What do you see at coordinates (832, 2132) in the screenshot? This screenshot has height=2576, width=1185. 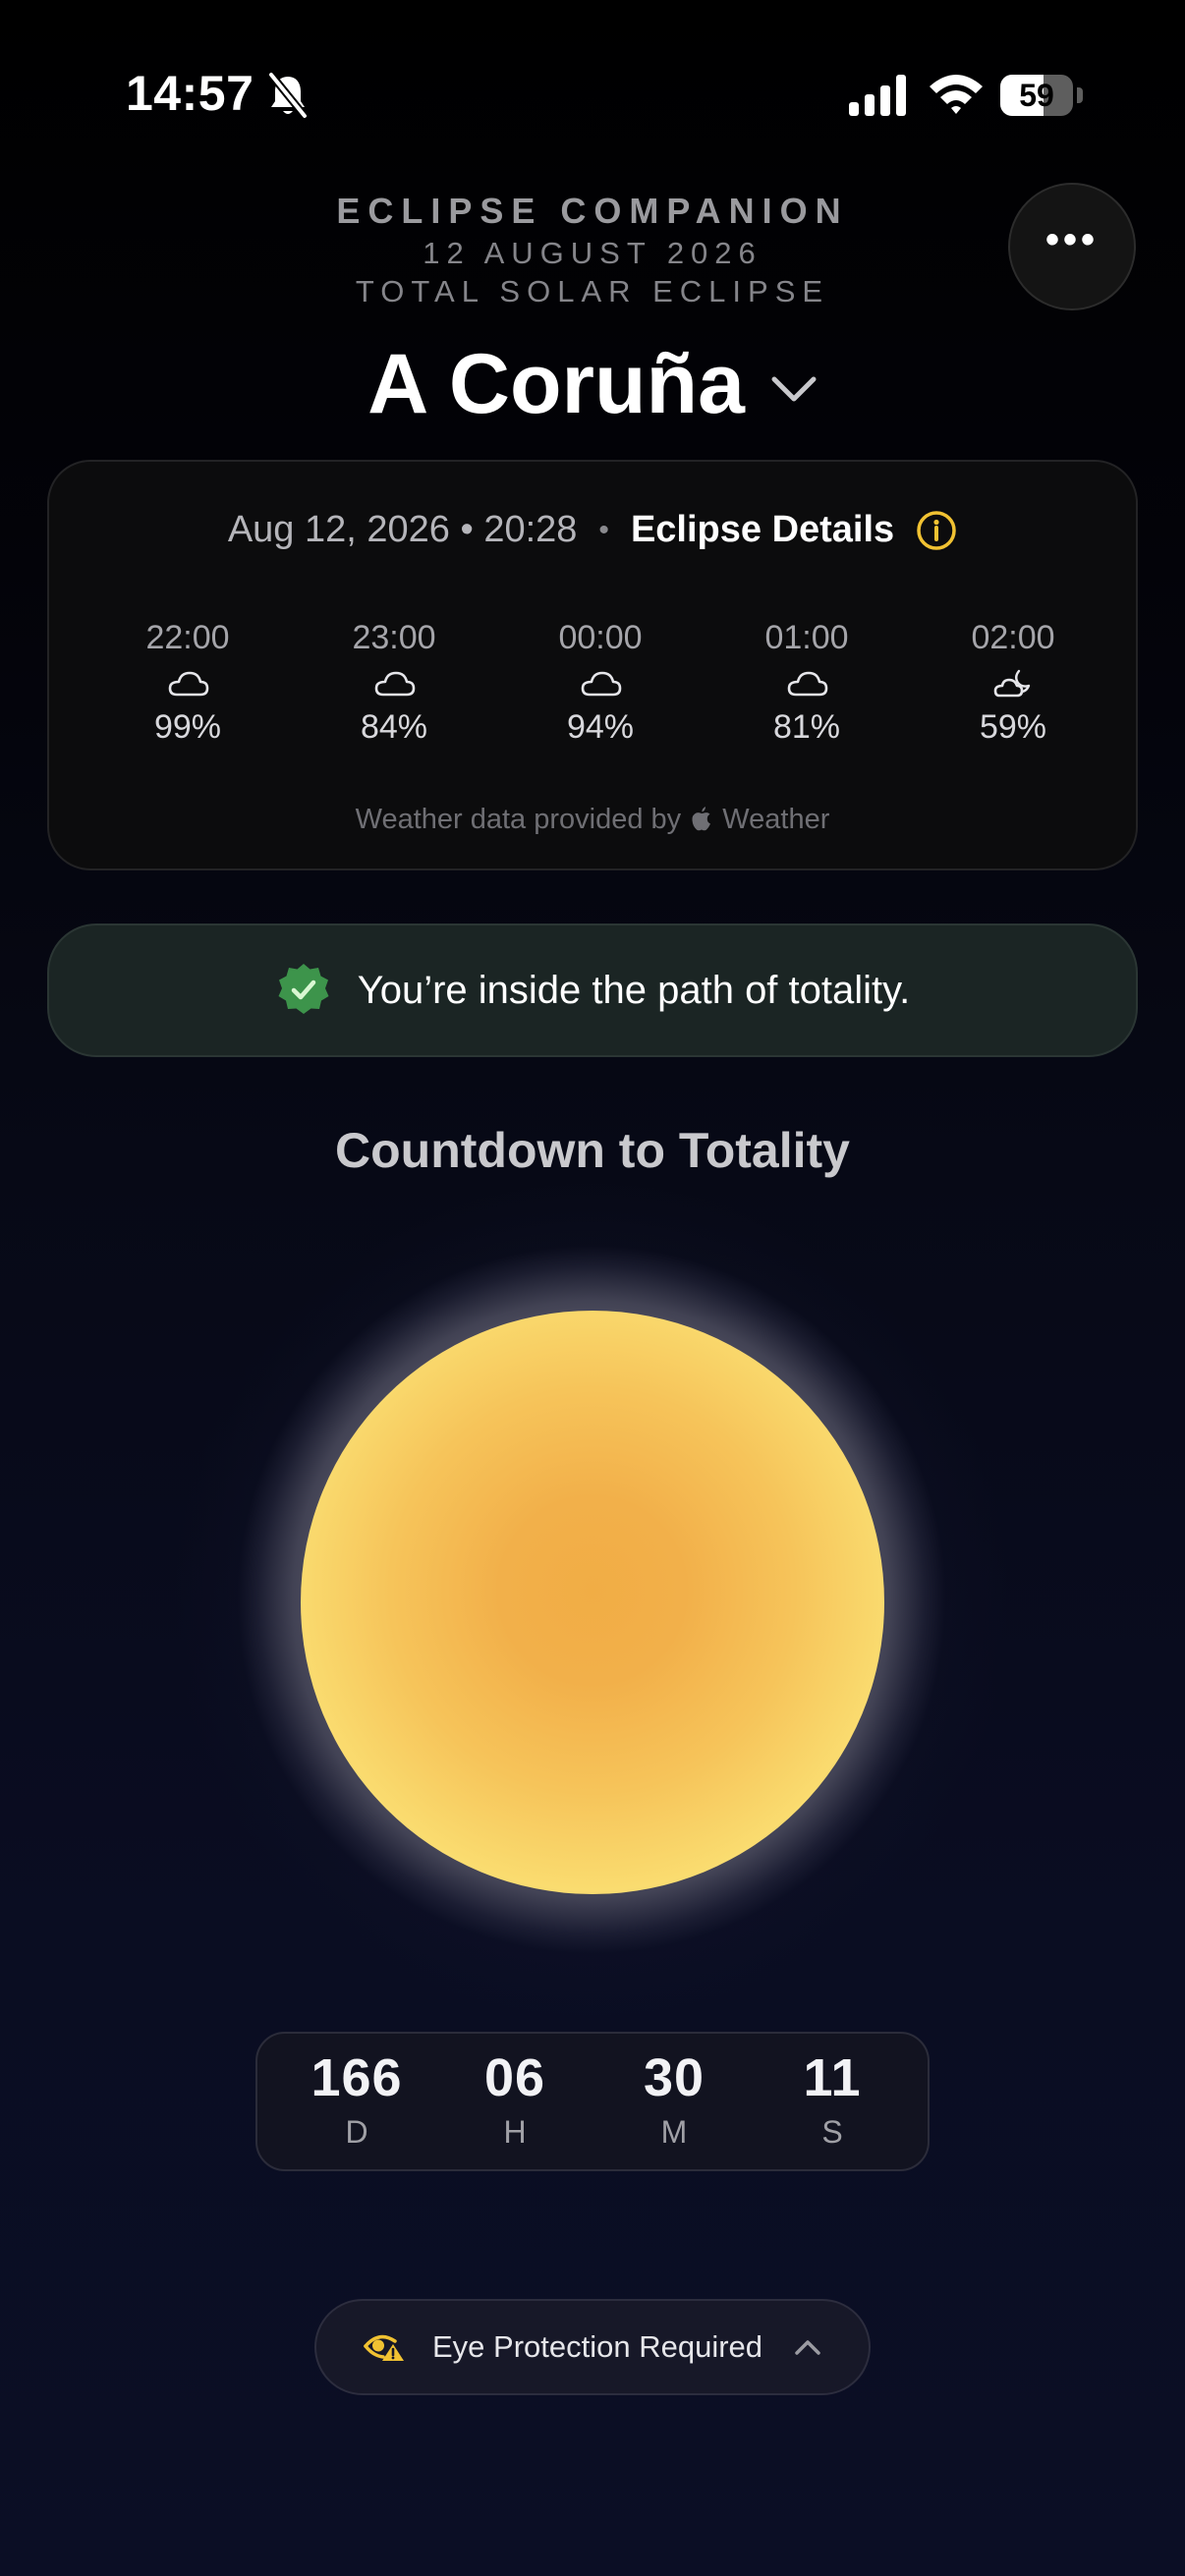 I see `countdown-unit-label: S` at bounding box center [832, 2132].